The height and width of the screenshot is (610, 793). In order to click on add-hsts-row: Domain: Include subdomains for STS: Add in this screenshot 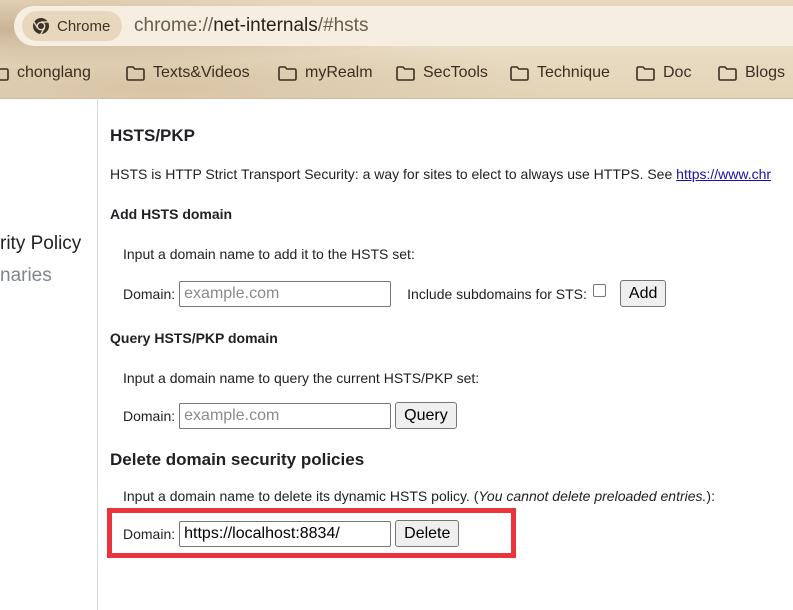, I will do `click(395, 293)`.